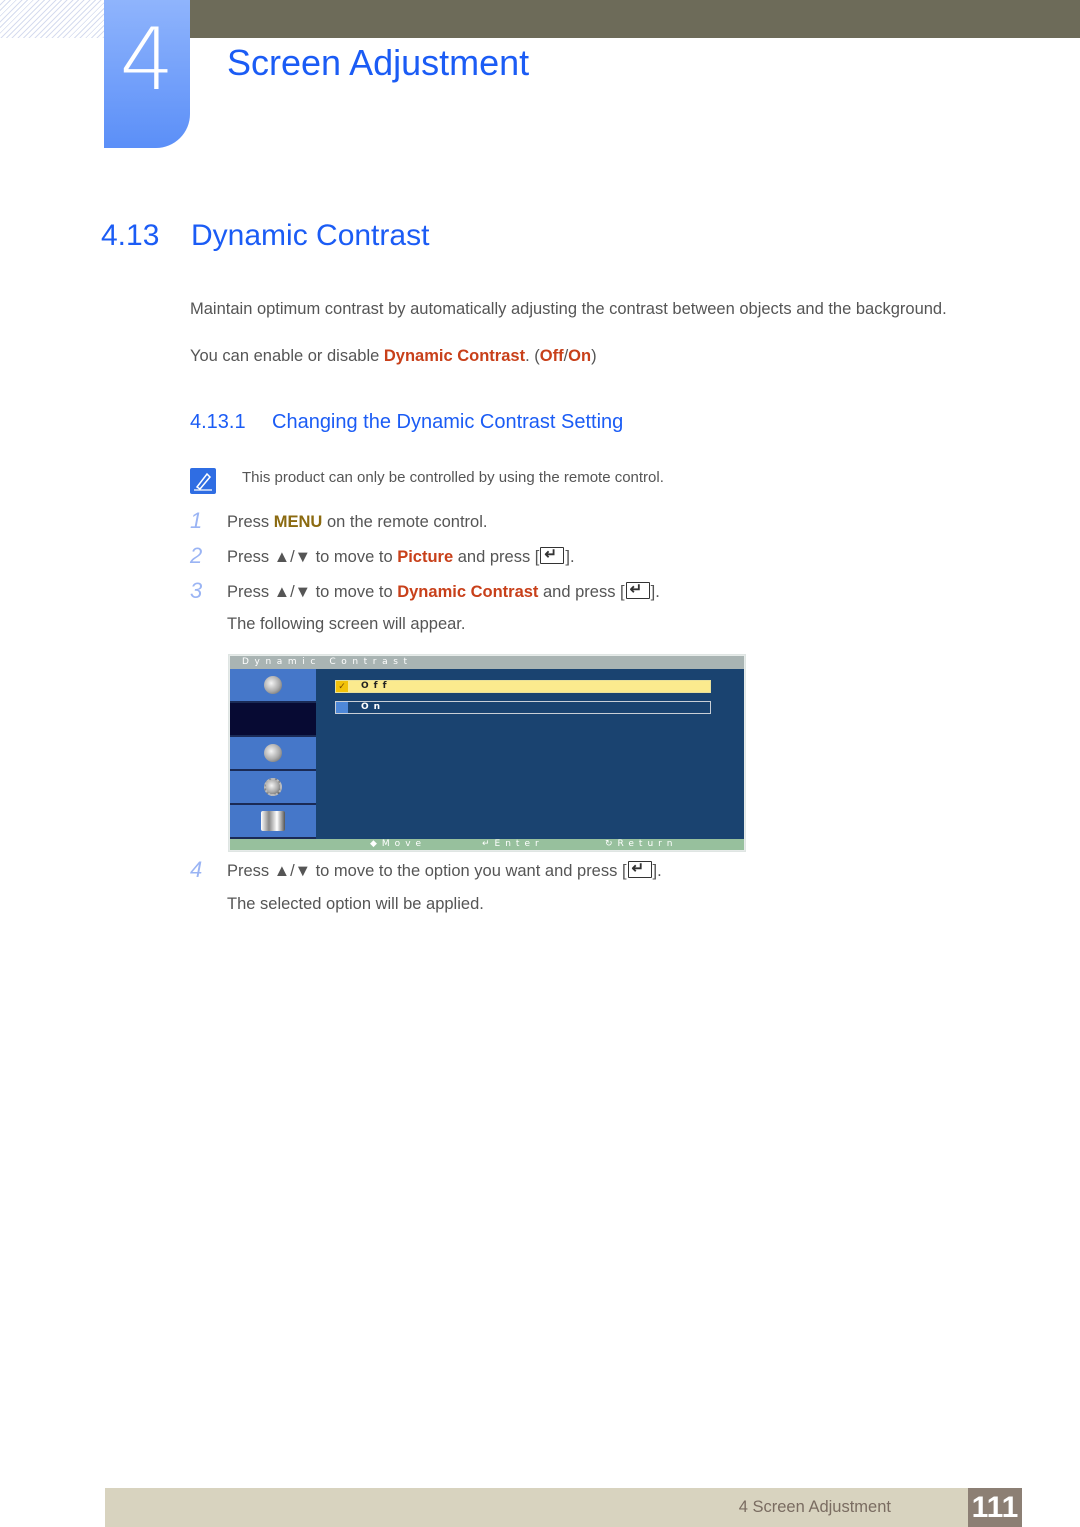  Describe the element at coordinates (342, 686) in the screenshot. I see `check-icon: ✓` at that location.